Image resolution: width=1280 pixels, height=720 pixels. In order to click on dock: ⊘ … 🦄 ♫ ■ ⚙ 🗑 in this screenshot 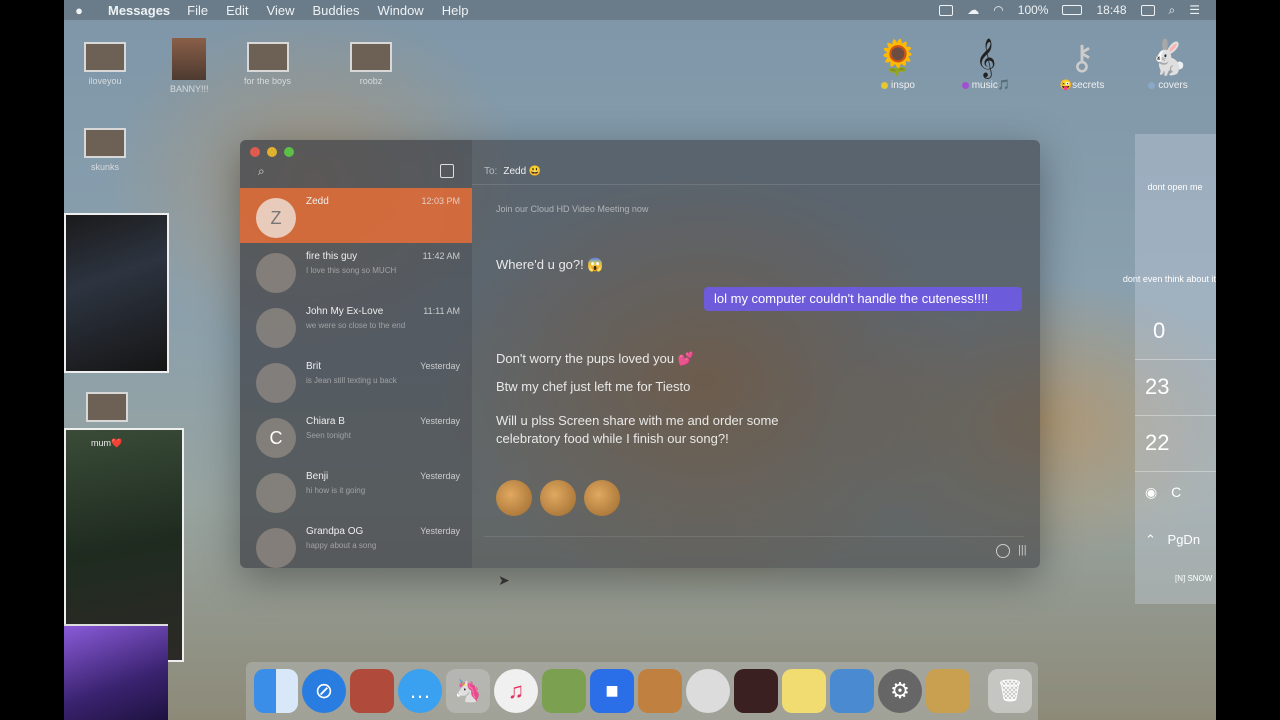, I will do `click(642, 691)`.